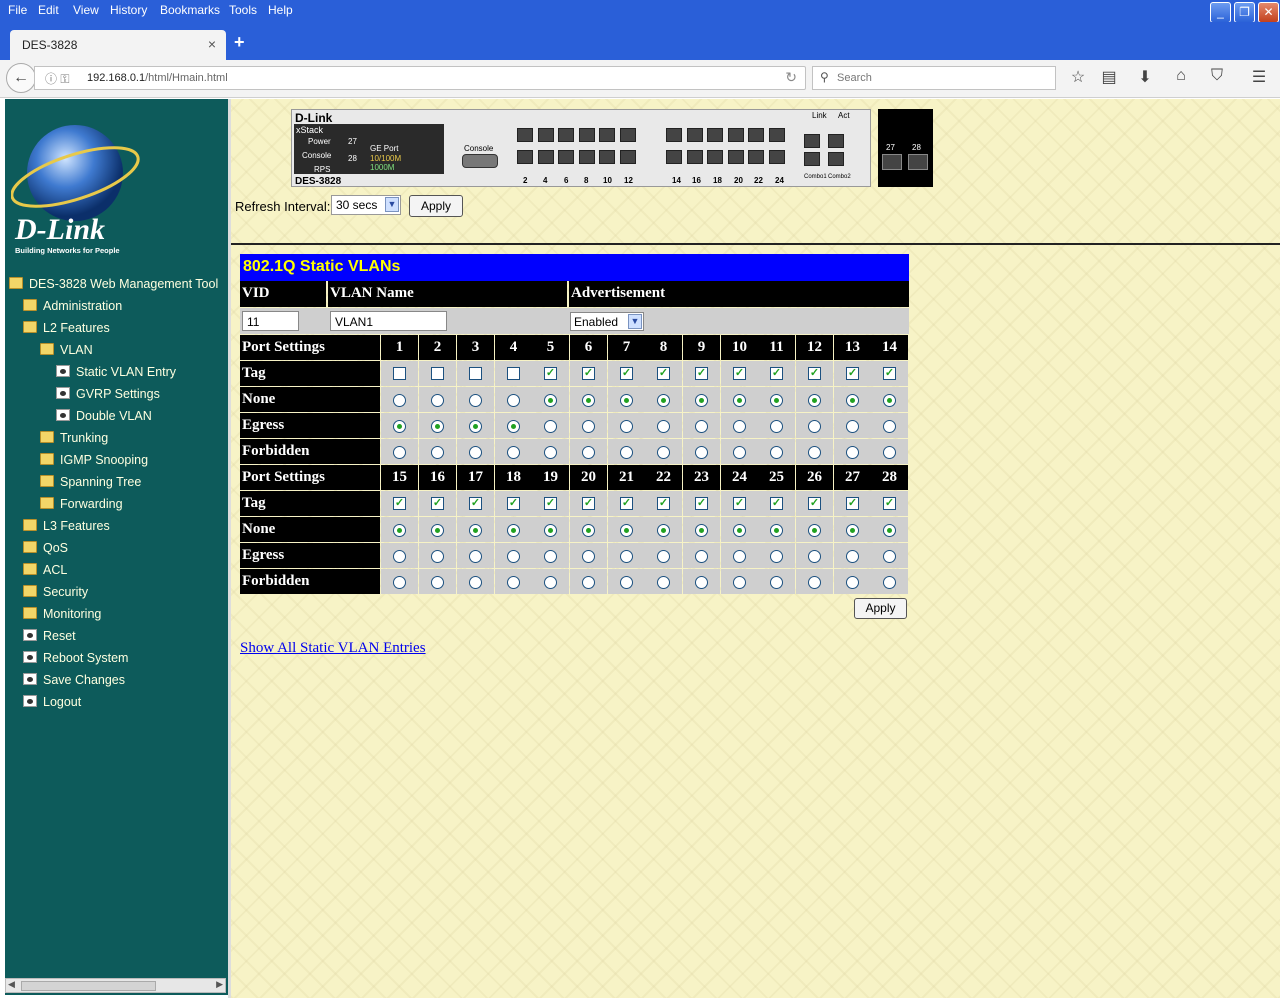  What do you see at coordinates (934, 78) in the screenshot?
I see `search-input: ⚲ Search` at bounding box center [934, 78].